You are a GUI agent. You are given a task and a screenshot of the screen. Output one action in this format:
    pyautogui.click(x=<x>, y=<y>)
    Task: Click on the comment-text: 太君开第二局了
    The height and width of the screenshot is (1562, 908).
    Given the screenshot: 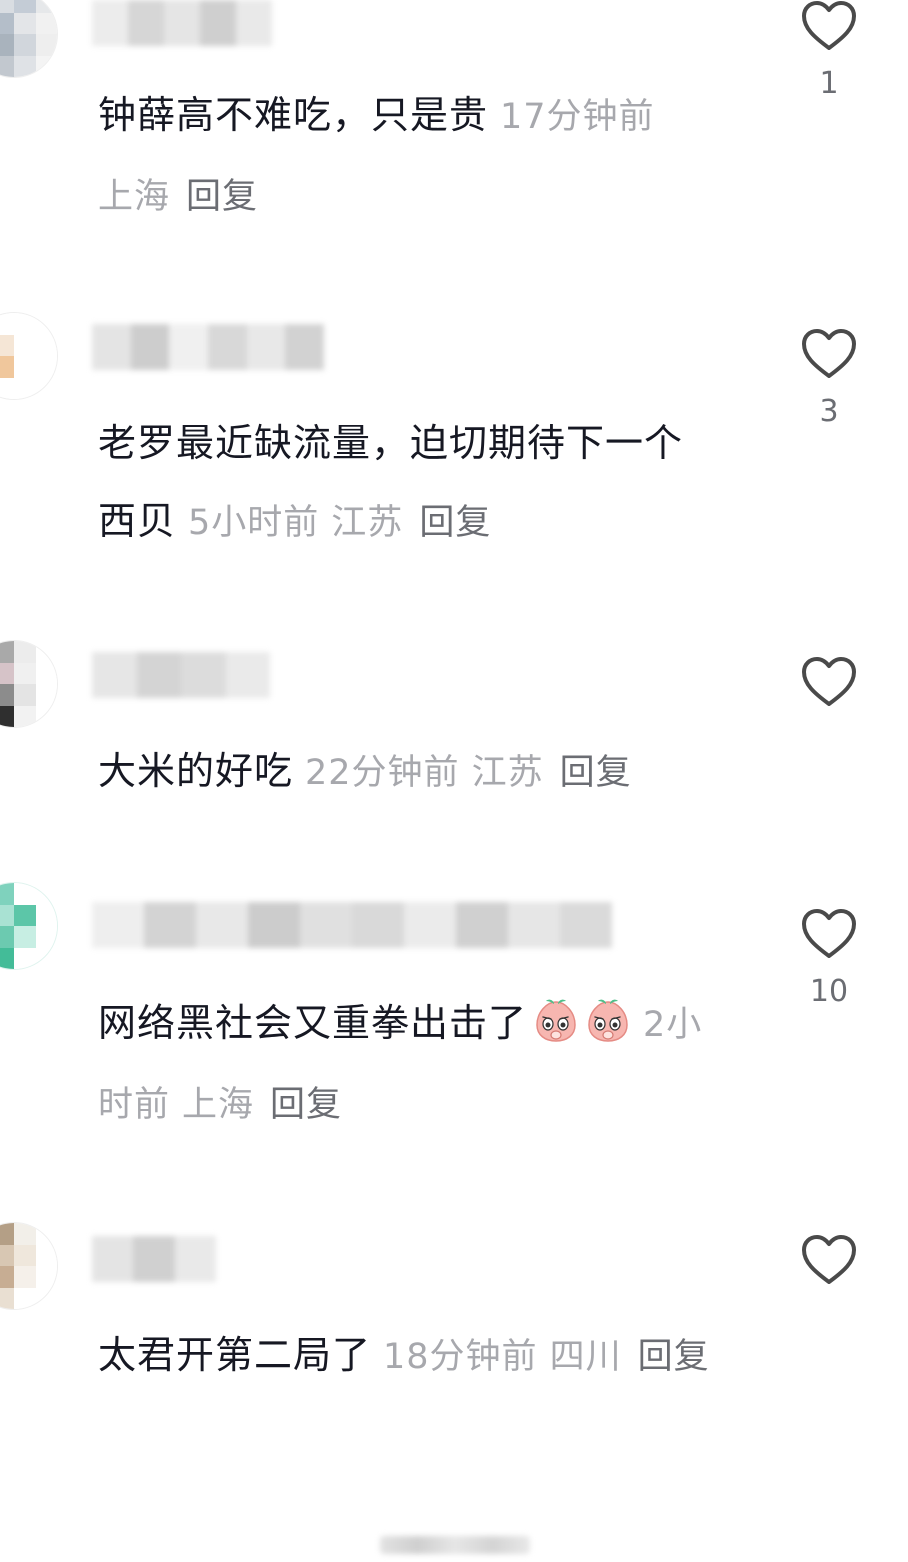 What is the action you would take?
    pyautogui.click(x=235, y=1355)
    